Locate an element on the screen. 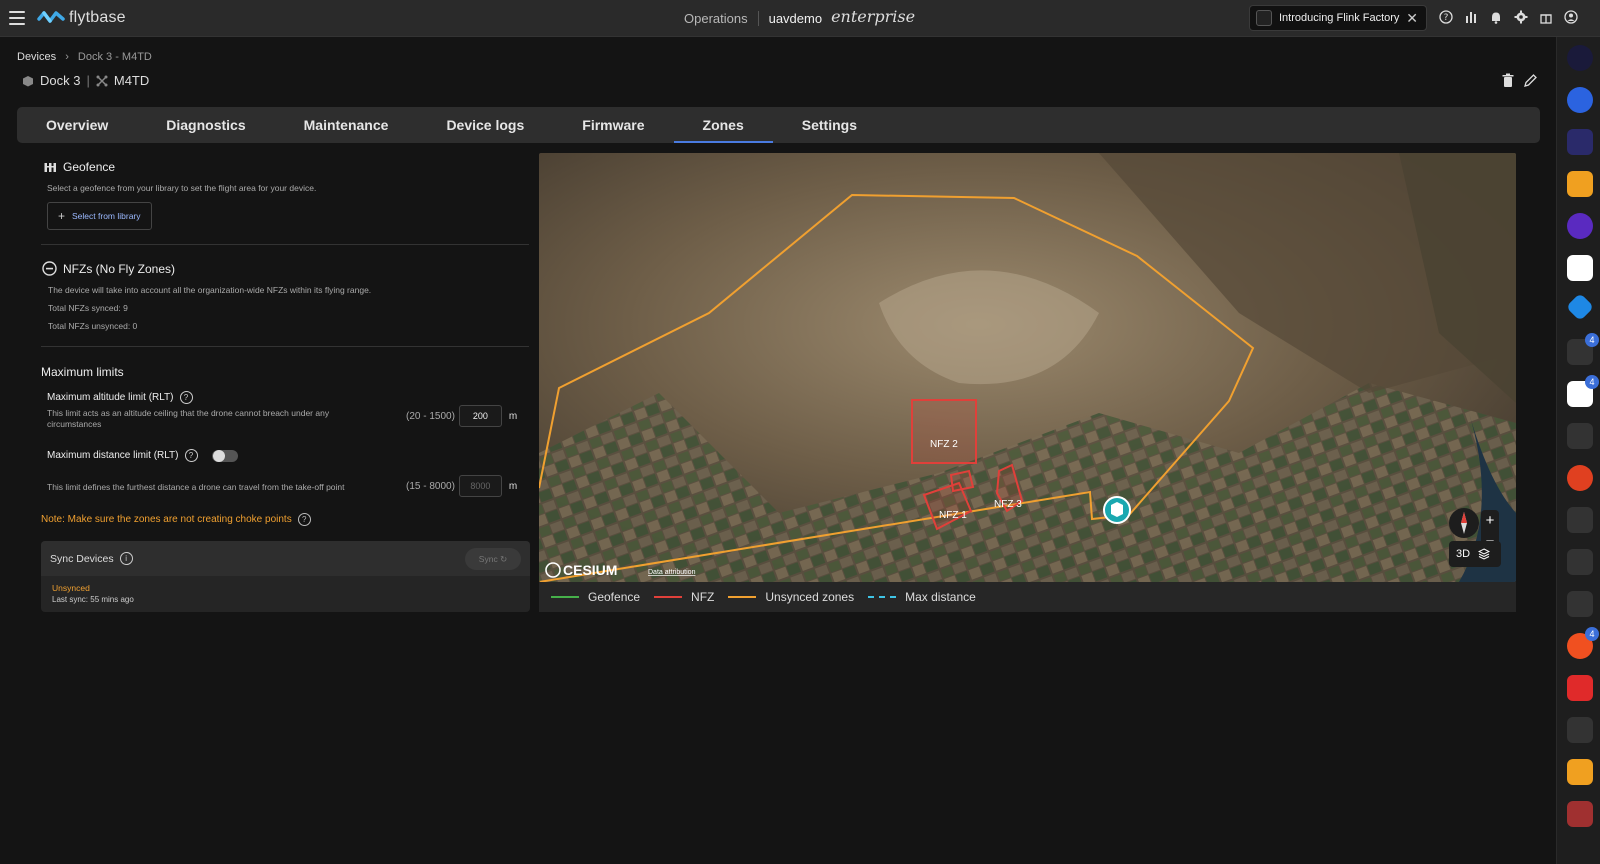 The width and height of the screenshot is (1600, 864). cesium-brand: CESIUM is located at coordinates (590, 570).